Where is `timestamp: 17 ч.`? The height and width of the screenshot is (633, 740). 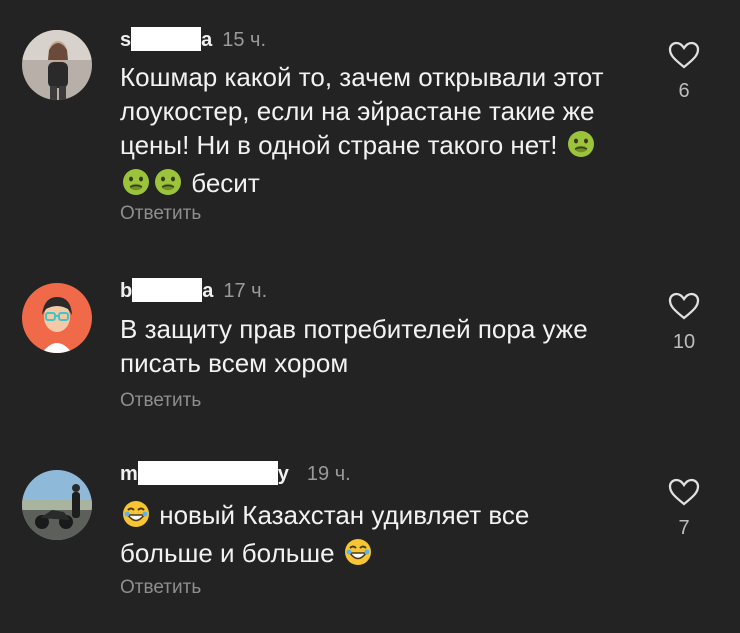
timestamp: 17 ч. is located at coordinates (245, 291).